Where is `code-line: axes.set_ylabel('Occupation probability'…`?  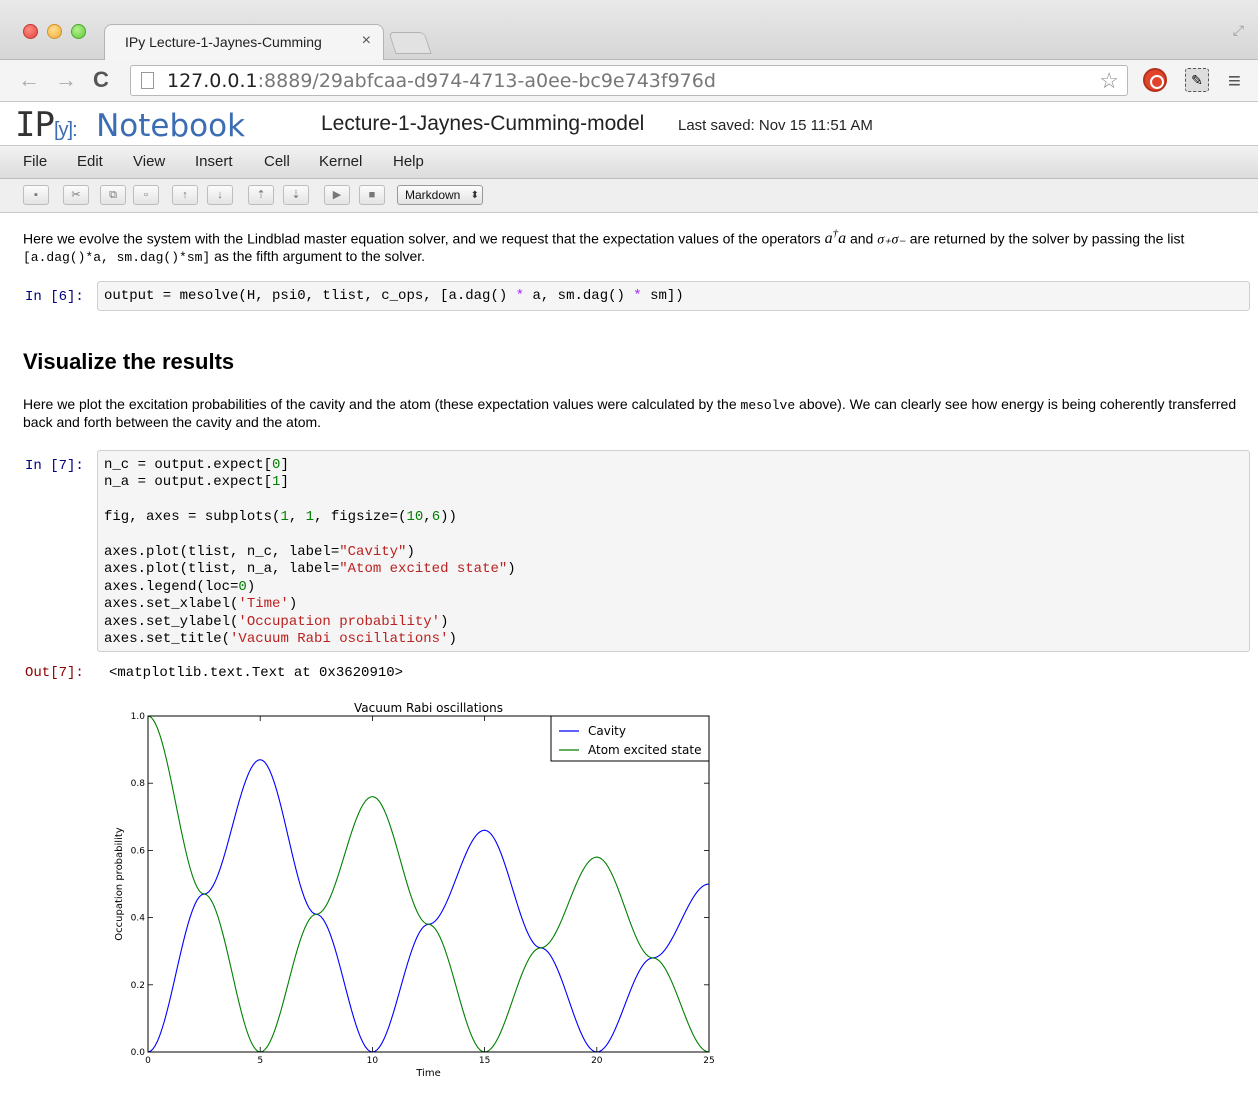 code-line: axes.set_ylabel('Occupation probability'… is located at coordinates (276, 621).